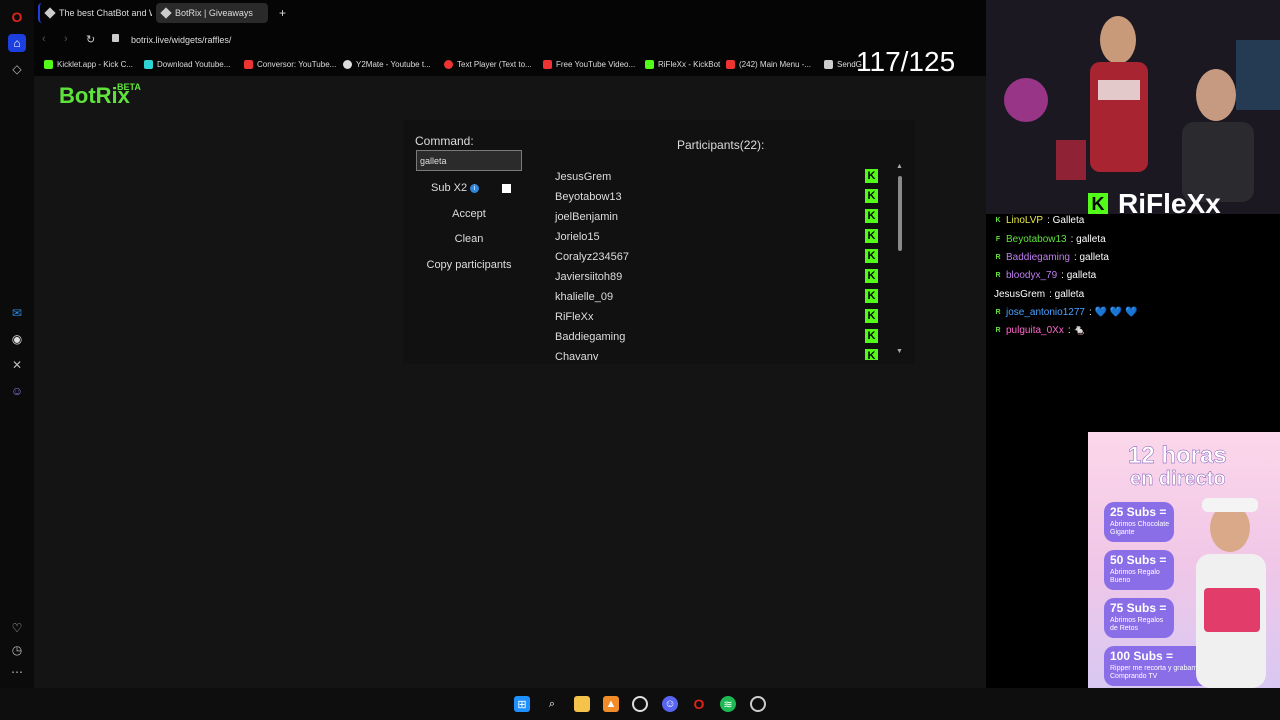 The width and height of the screenshot is (1280, 720). I want to click on heart-icon: ♡, so click(17, 628).